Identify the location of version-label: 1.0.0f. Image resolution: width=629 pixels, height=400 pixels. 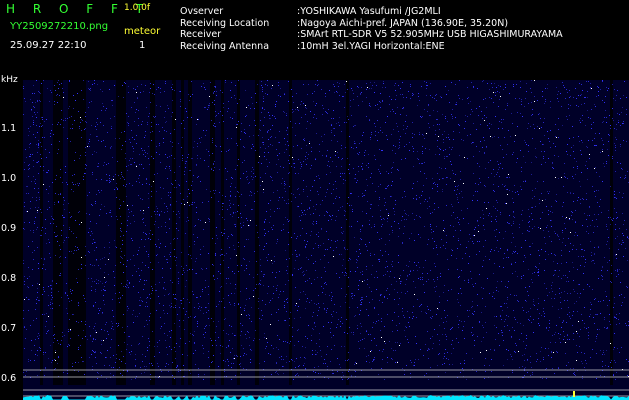
(137, 8).